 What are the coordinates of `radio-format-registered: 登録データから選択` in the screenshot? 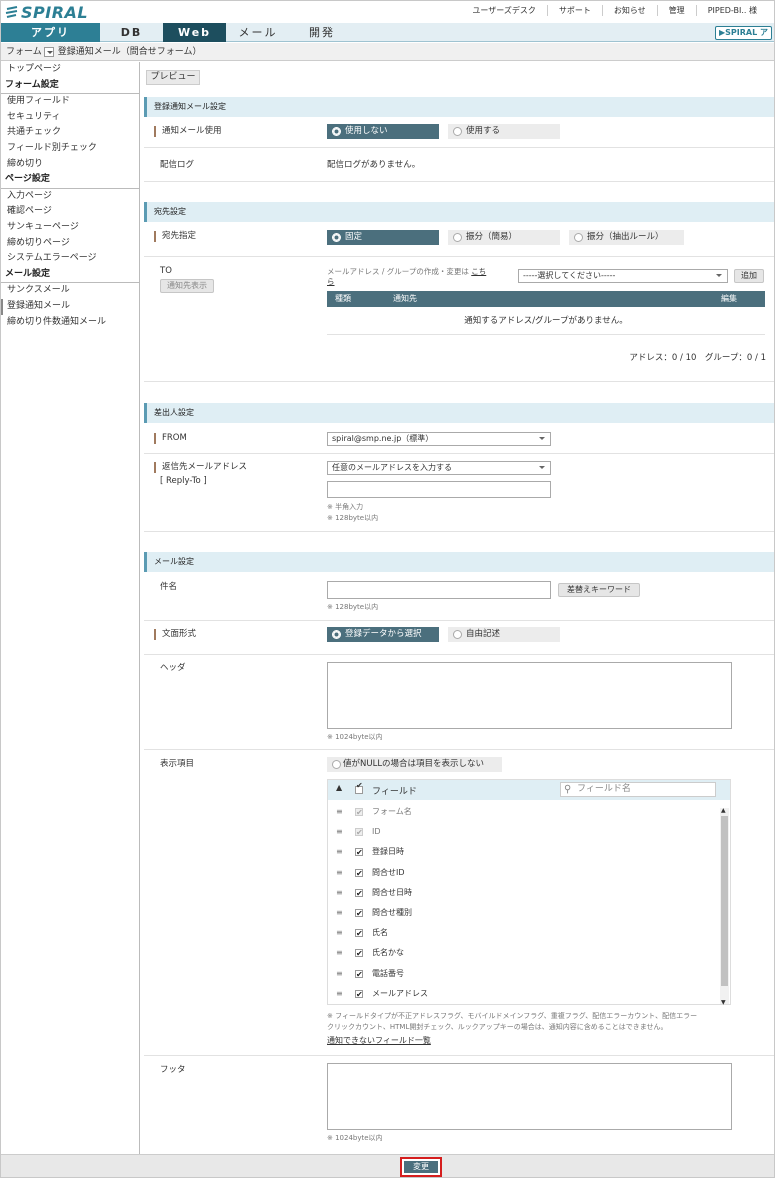 It's located at (383, 634).